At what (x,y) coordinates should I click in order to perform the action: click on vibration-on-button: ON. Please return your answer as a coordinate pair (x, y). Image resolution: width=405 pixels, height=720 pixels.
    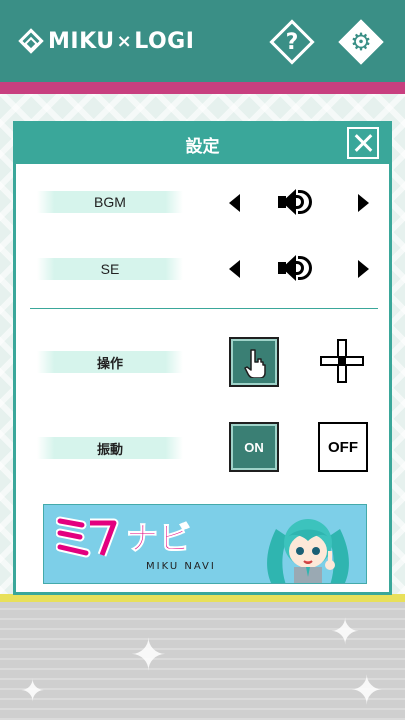
    Looking at the image, I should click on (254, 447).